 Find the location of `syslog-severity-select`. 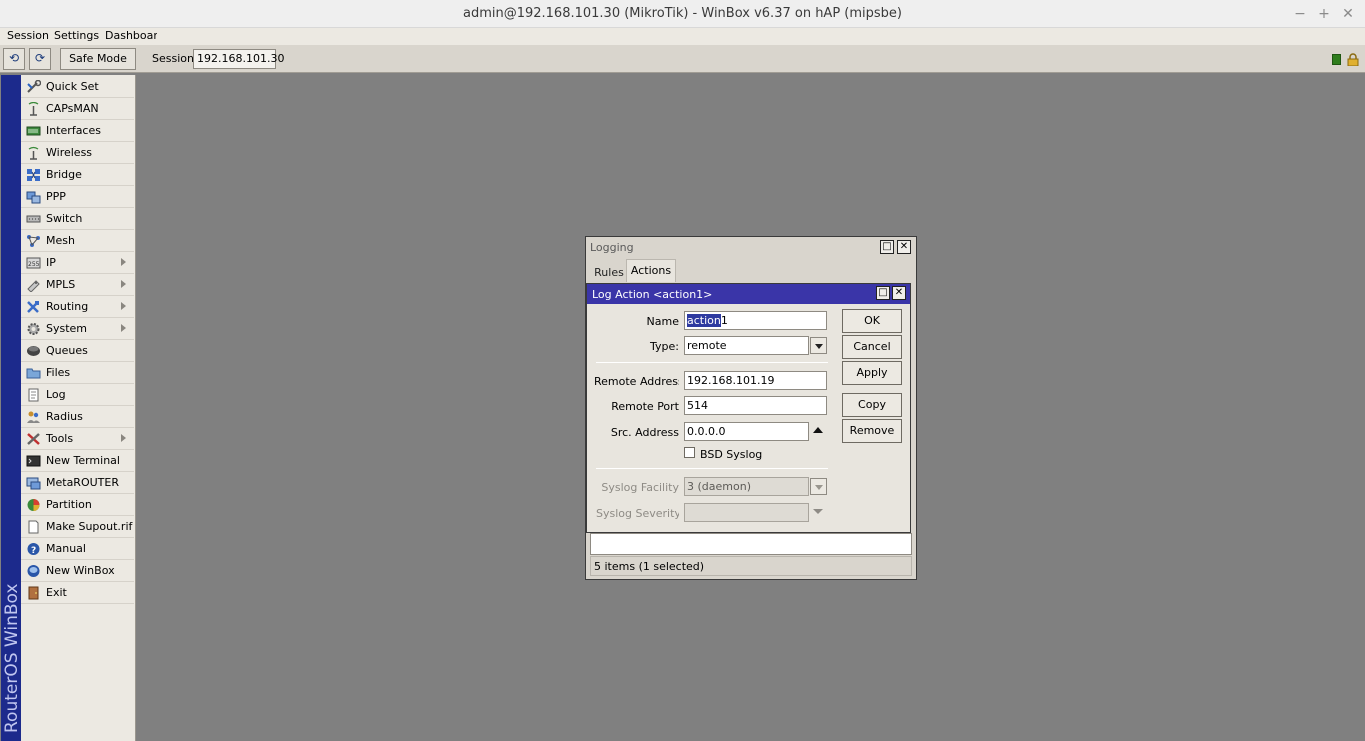

syslog-severity-select is located at coordinates (746, 512).